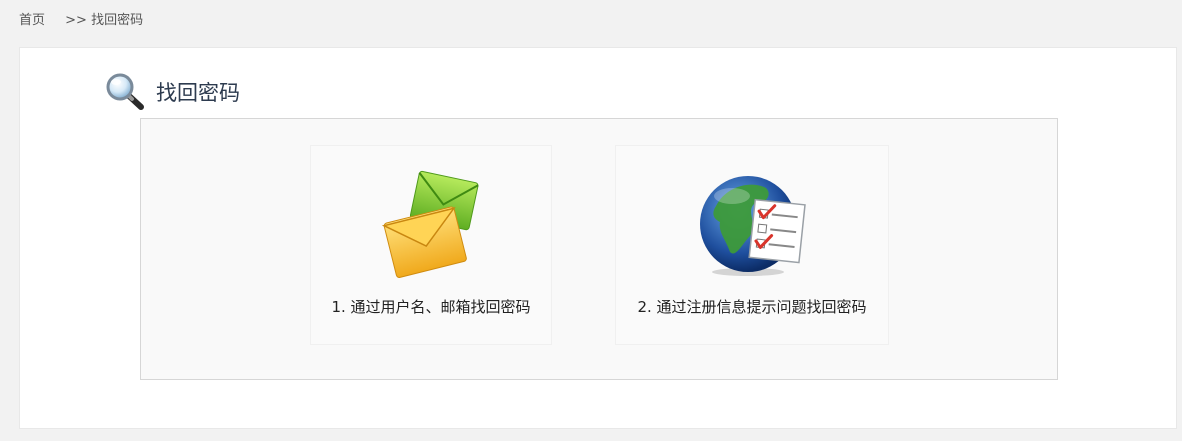 The width and height of the screenshot is (1182, 441). What do you see at coordinates (125, 92) in the screenshot?
I see `magnifier-icon` at bounding box center [125, 92].